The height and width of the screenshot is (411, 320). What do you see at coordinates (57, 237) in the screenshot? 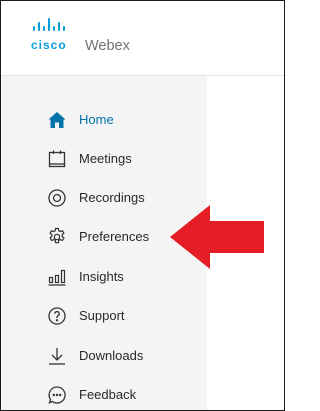
I see `gear-icon` at bounding box center [57, 237].